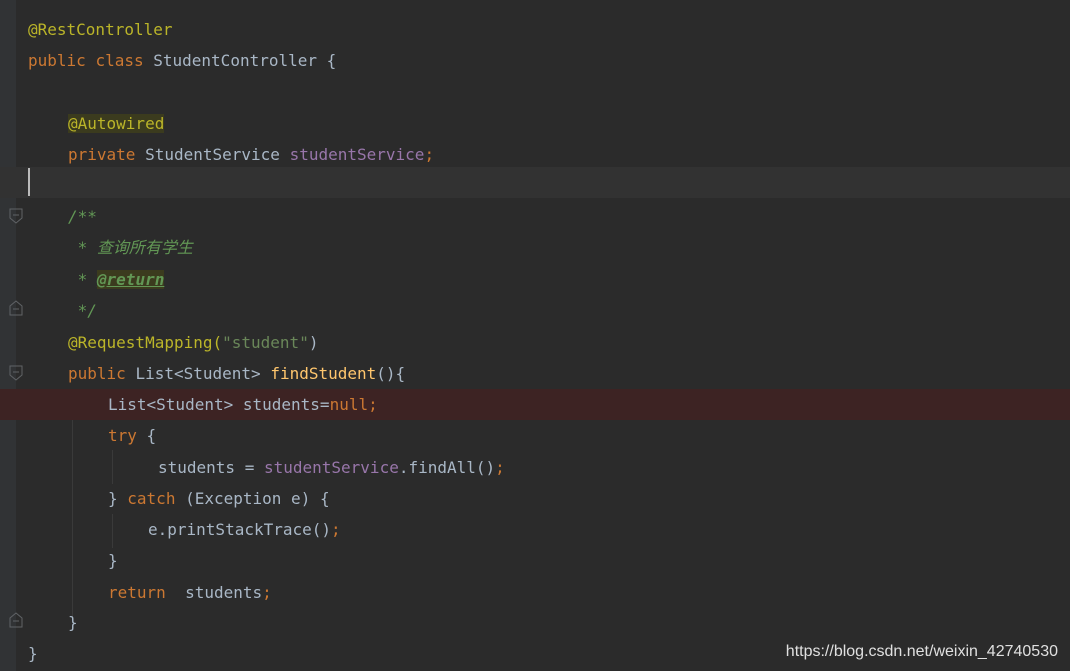 The height and width of the screenshot is (671, 1070). What do you see at coordinates (119, 60) in the screenshot?
I see `keyword: class` at bounding box center [119, 60].